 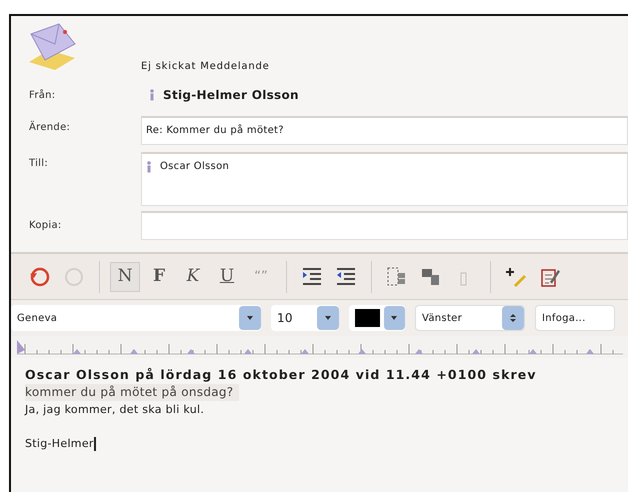 What do you see at coordinates (281, 374) in the screenshot?
I see `attribution-line: Oscar Olsson på lördag 16 oktober 2004 vid 11.44 +0100 skrev` at bounding box center [281, 374].